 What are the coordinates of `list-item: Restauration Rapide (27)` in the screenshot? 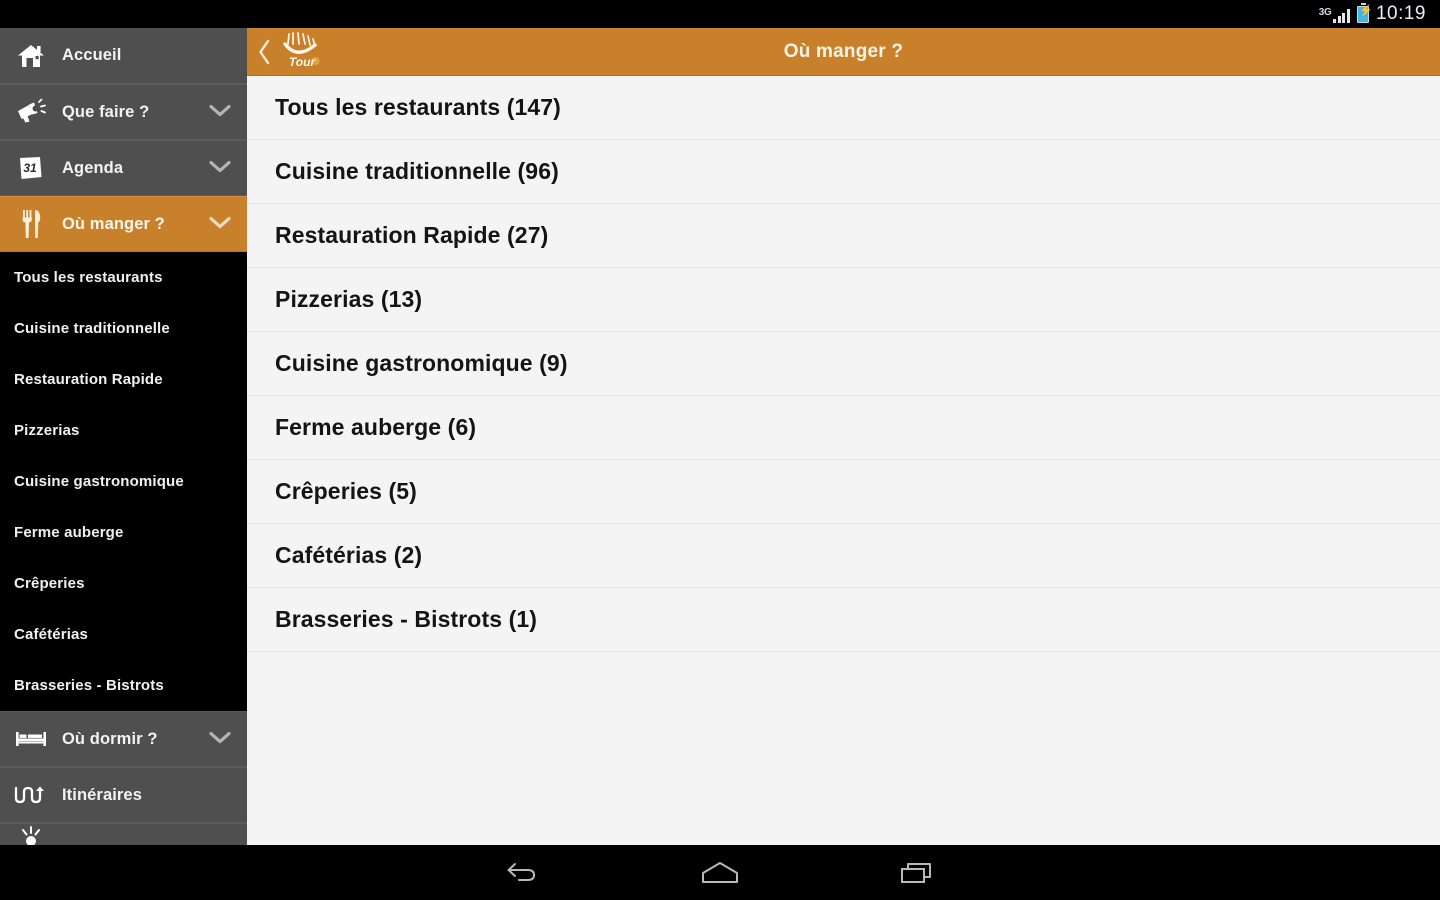 It's located at (843, 236).